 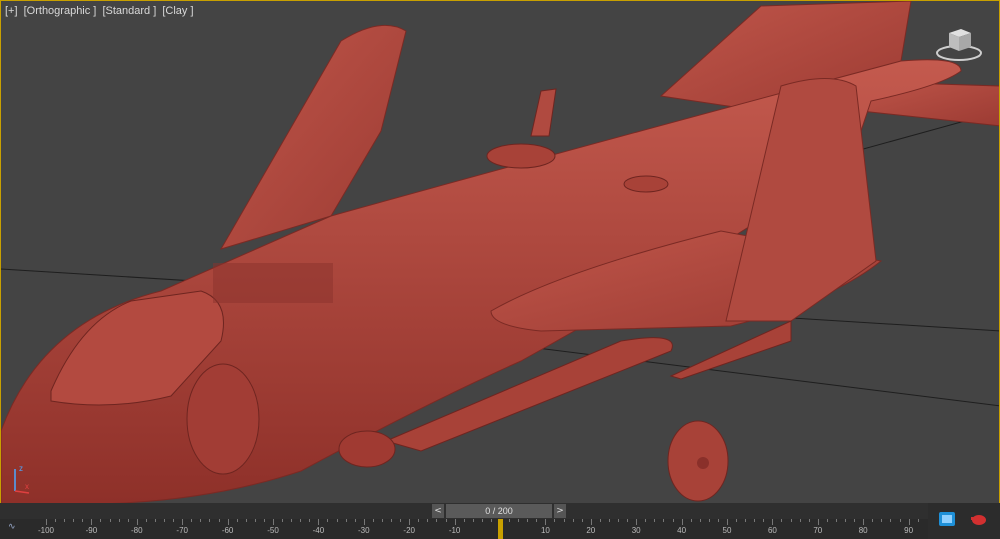 What do you see at coordinates (273, 530) in the screenshot?
I see `ruler-label: -50` at bounding box center [273, 530].